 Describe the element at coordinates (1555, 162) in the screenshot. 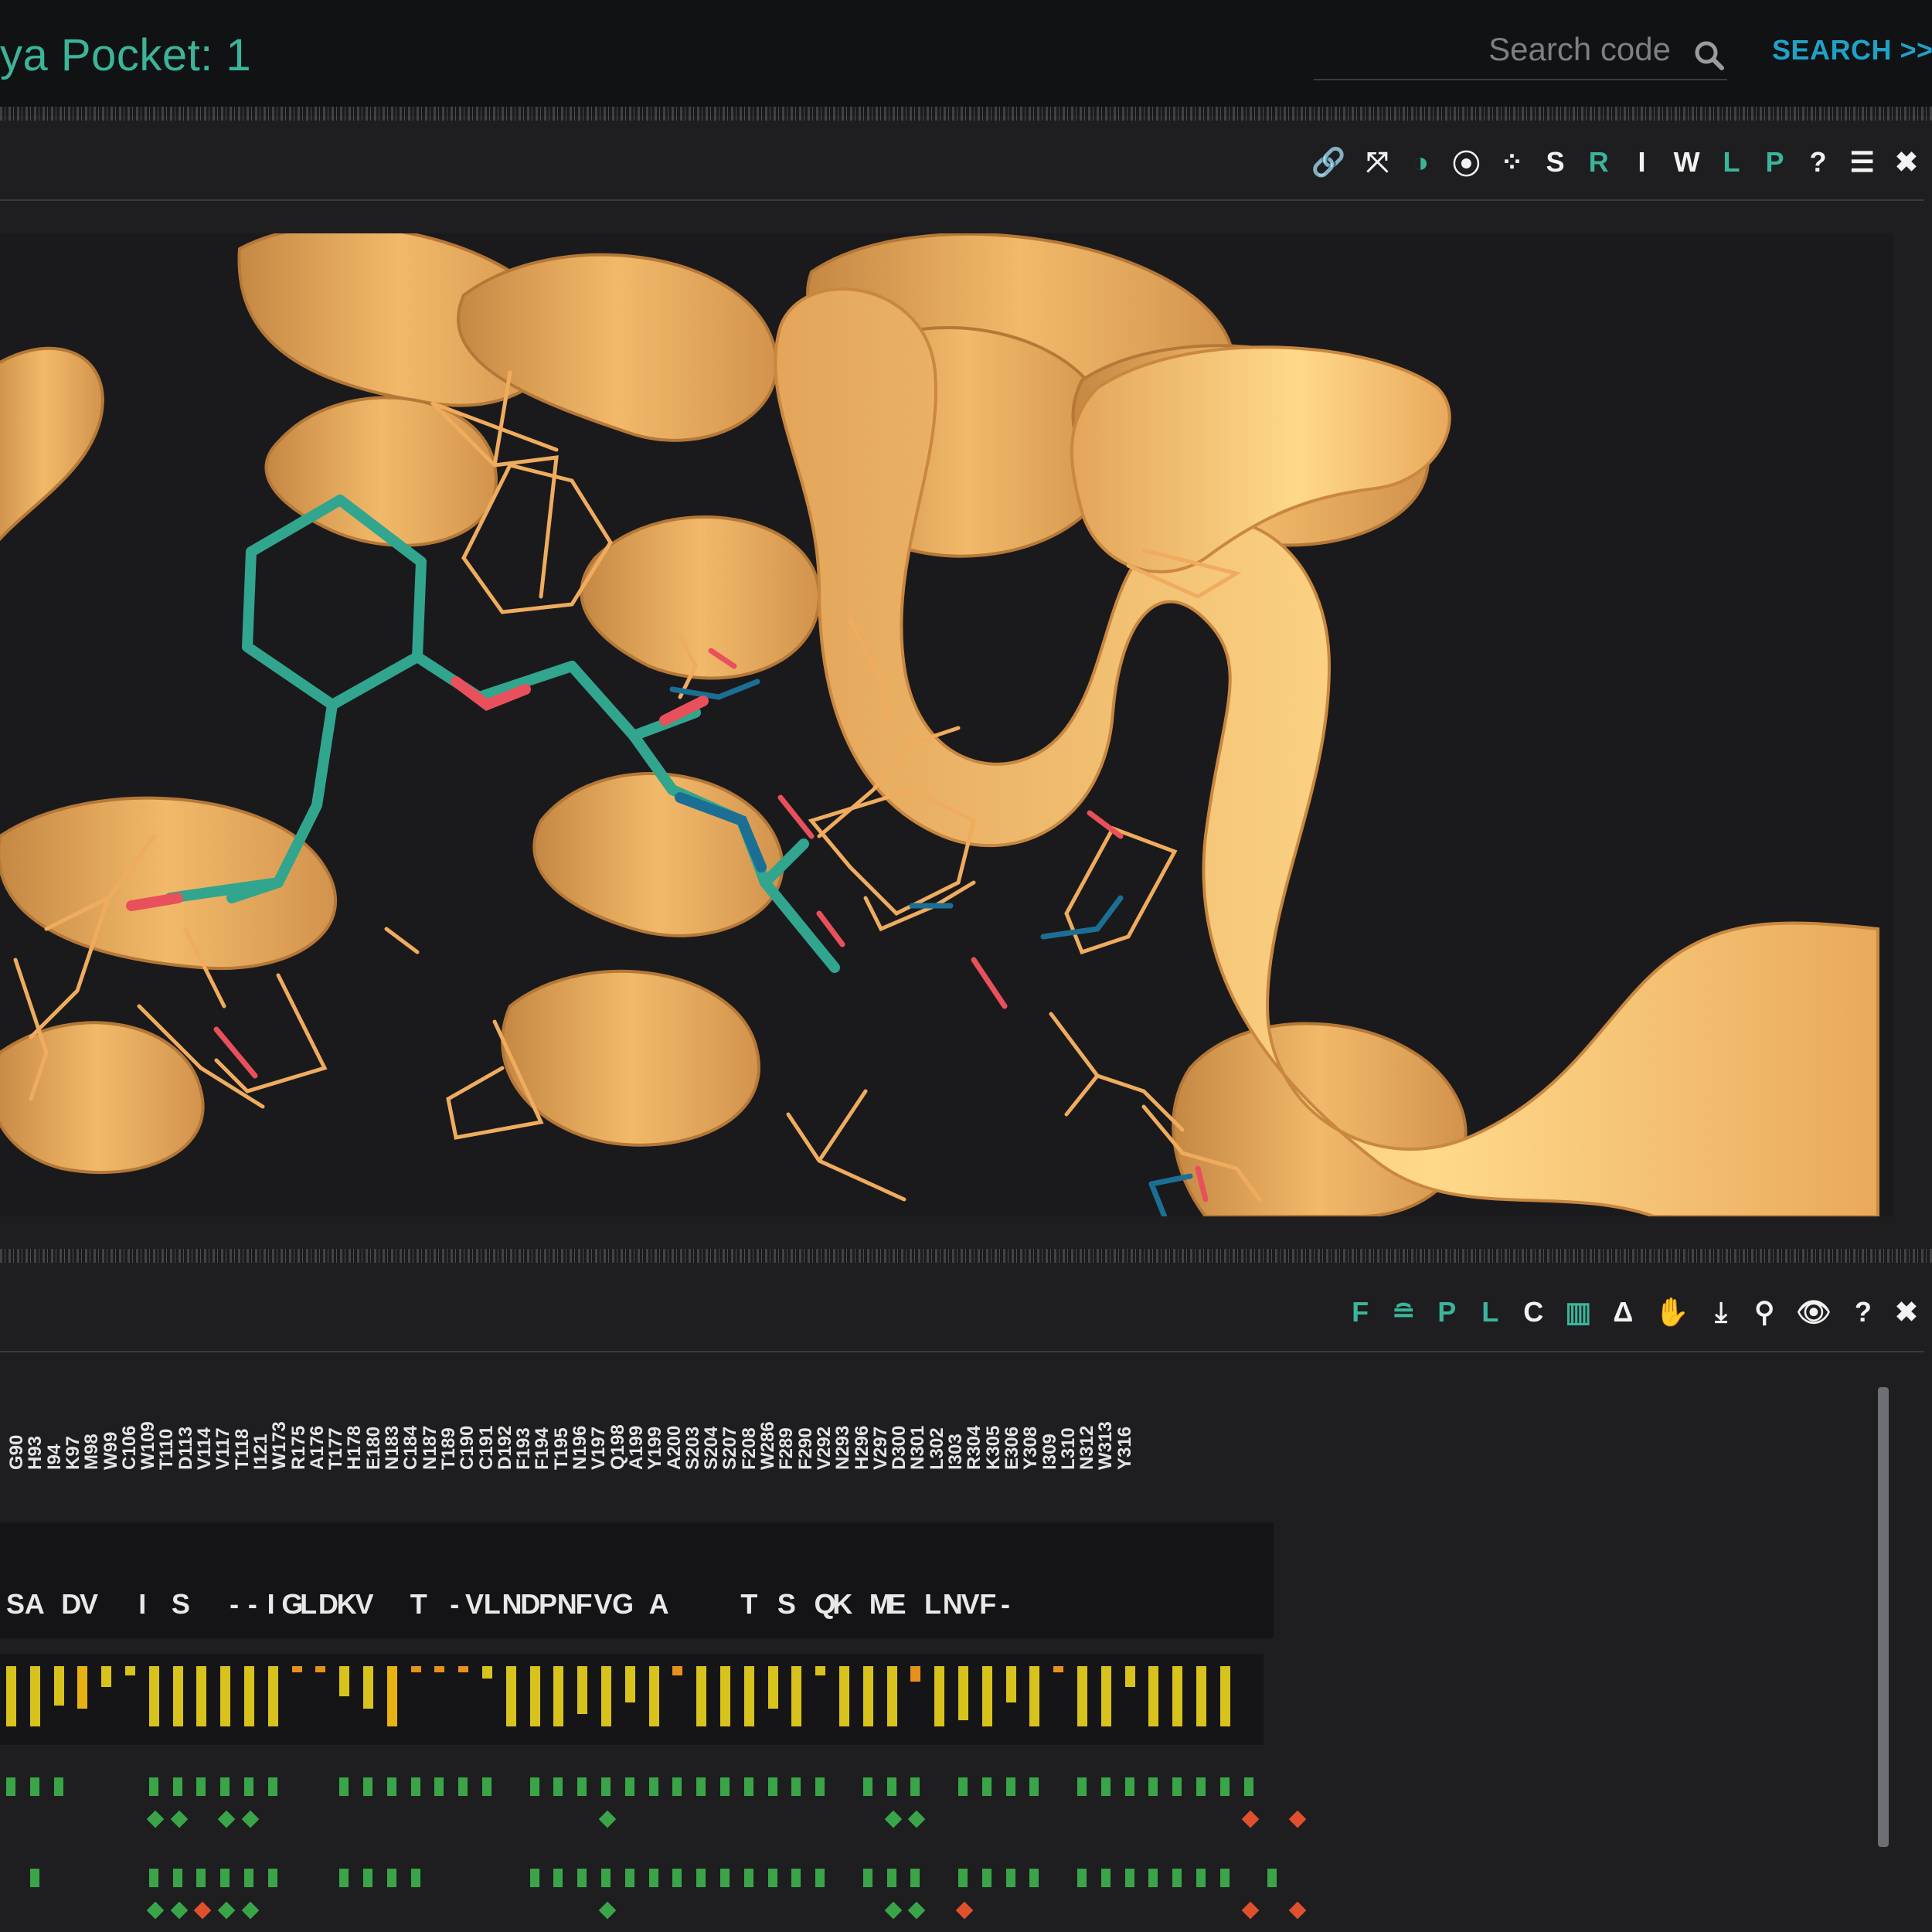

I see `s-toggle: S` at that location.